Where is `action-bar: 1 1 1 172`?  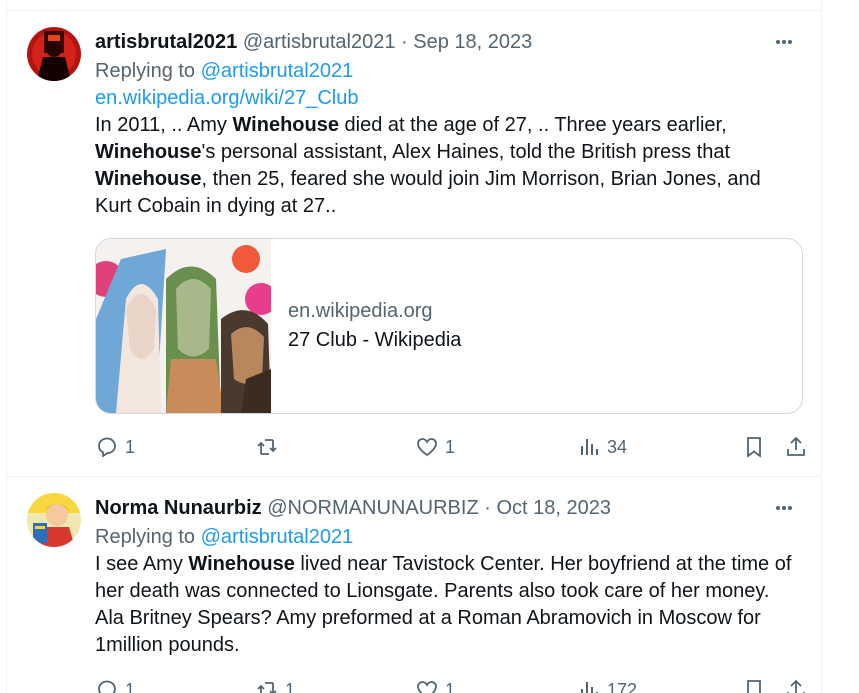
action-bar: 1 1 1 172 is located at coordinates (450, 684).